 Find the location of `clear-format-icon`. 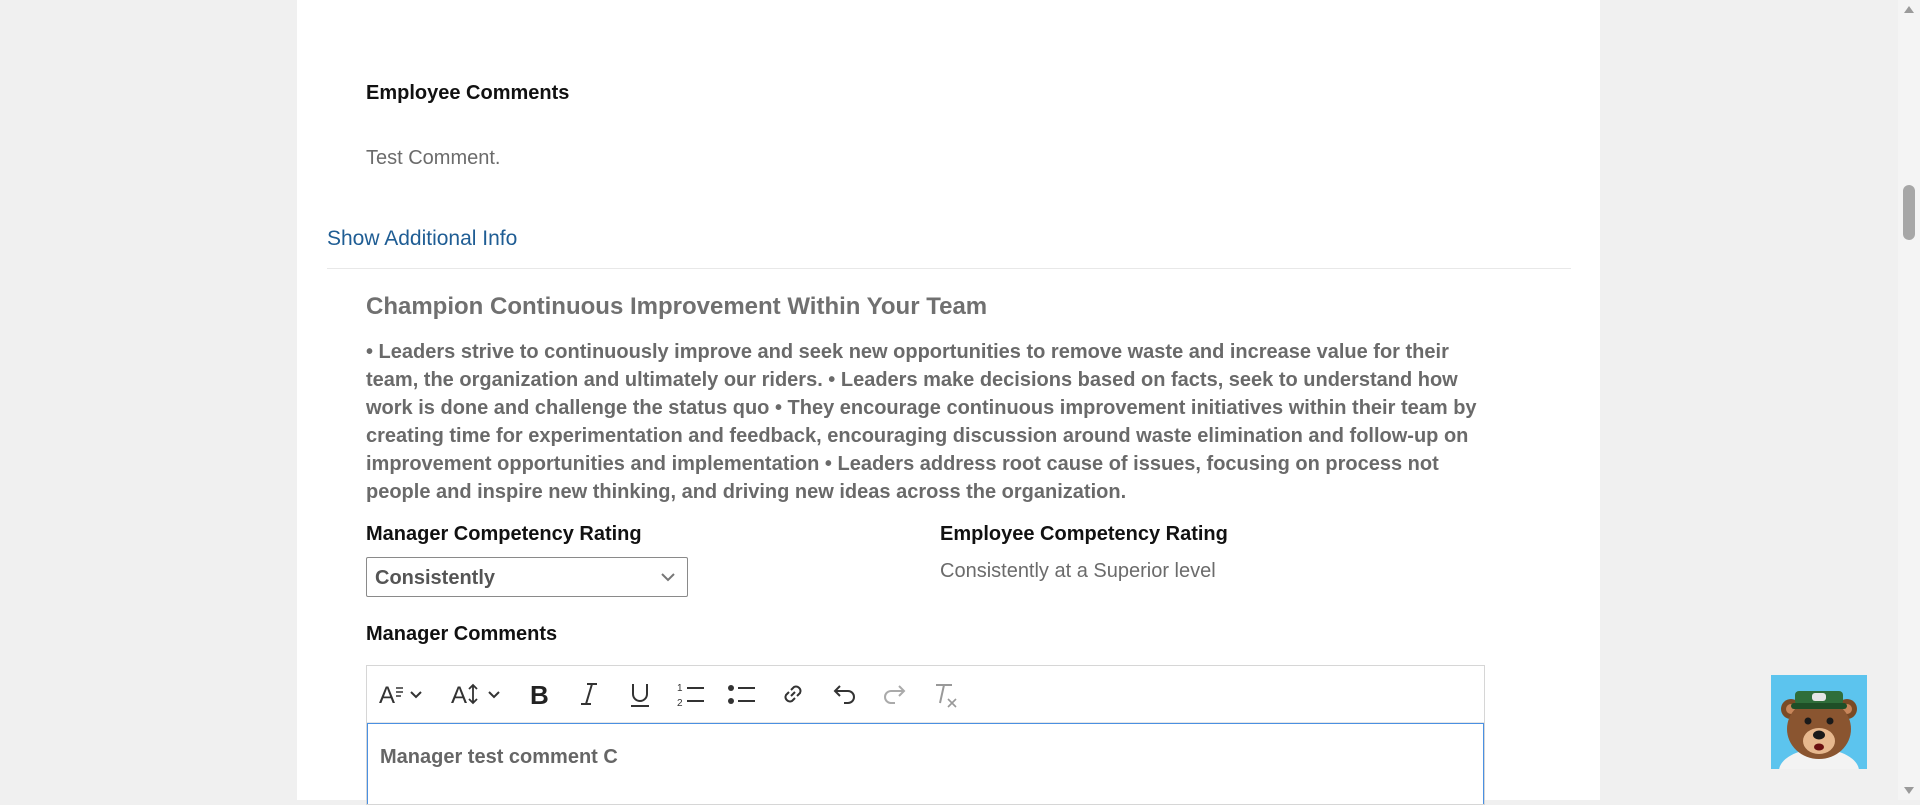

clear-format-icon is located at coordinates (946, 696).